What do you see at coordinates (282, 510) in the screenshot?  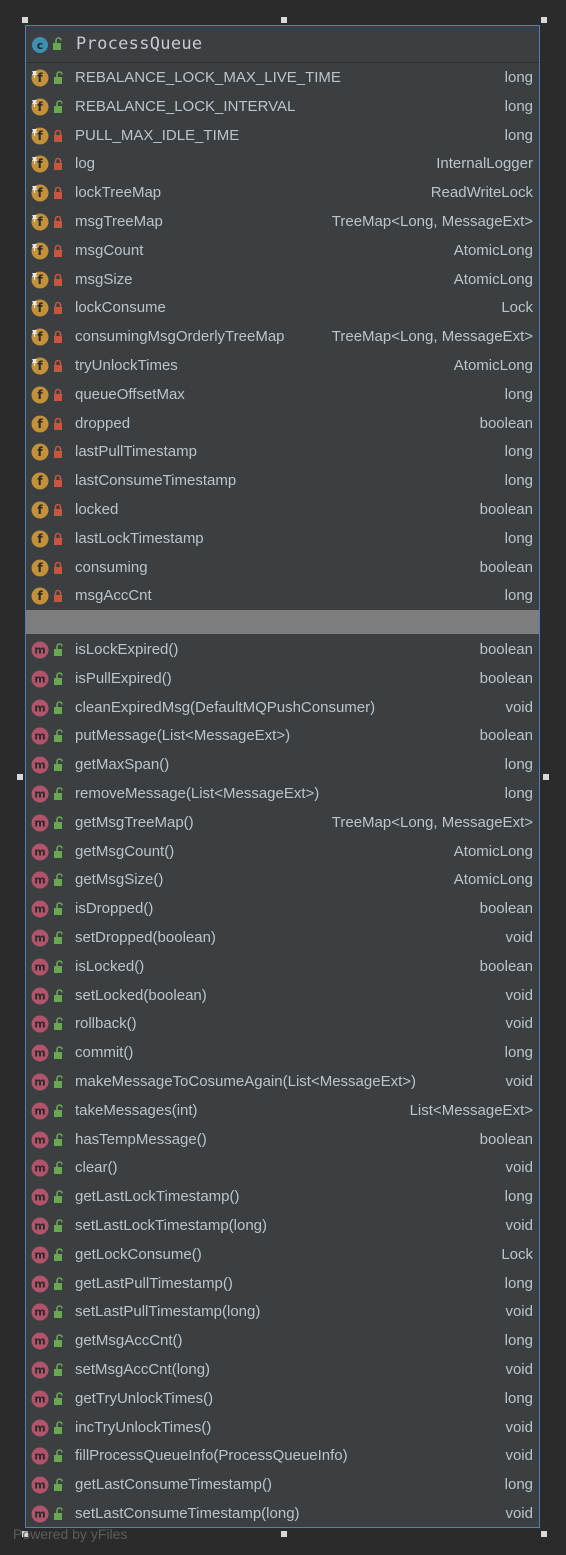 I see `field-row: f locked boolean` at bounding box center [282, 510].